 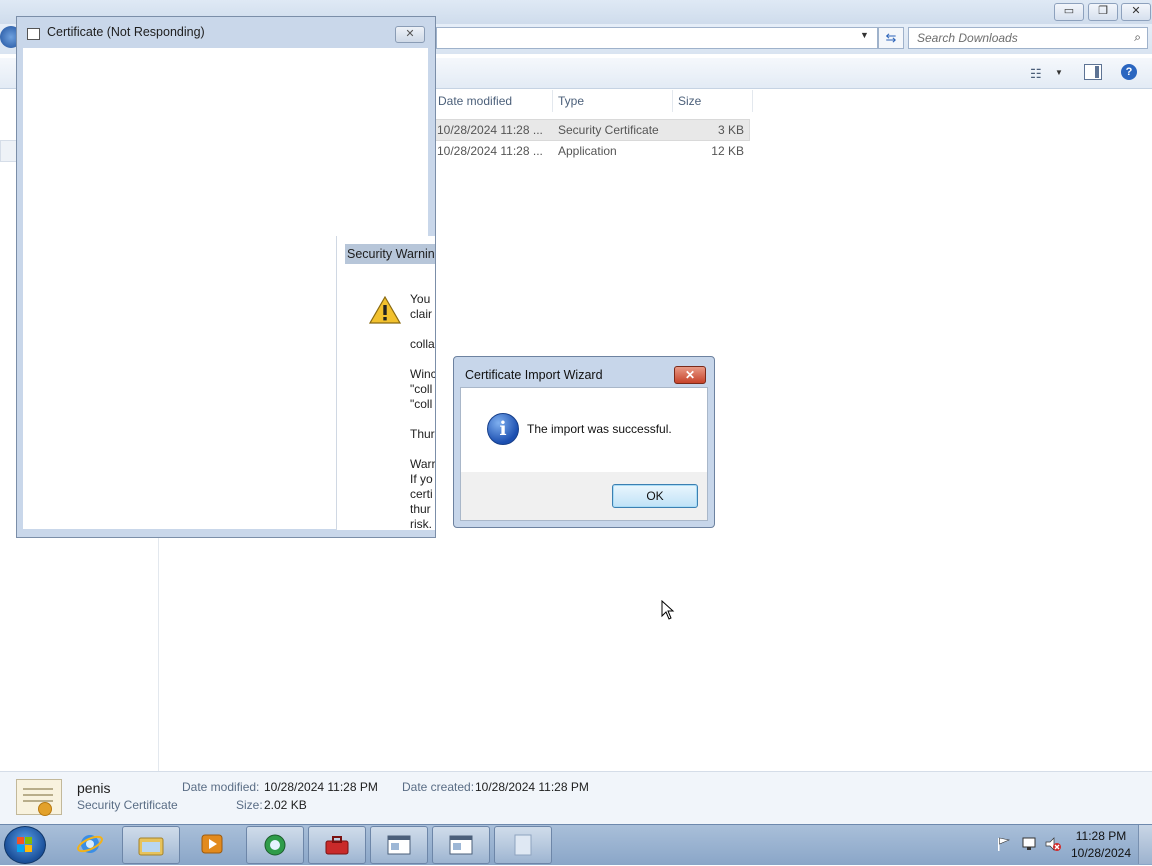 I want to click on column-header-size: Size, so click(x=713, y=101).